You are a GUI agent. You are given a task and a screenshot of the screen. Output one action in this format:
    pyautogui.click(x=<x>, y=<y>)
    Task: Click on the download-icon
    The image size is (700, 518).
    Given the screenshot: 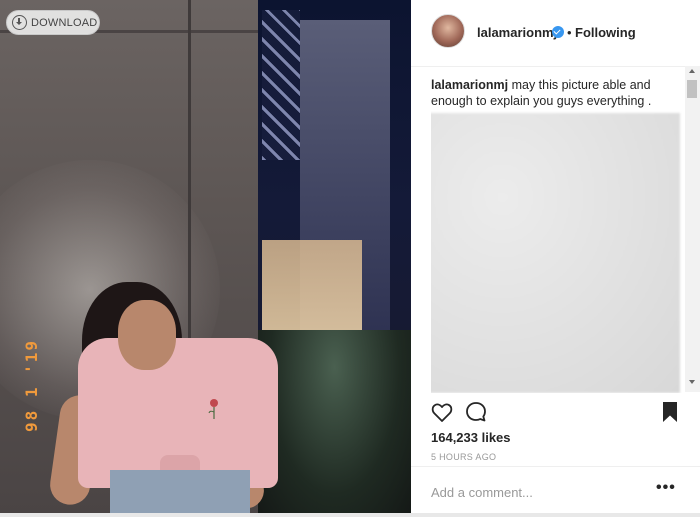 What is the action you would take?
    pyautogui.click(x=19, y=22)
    